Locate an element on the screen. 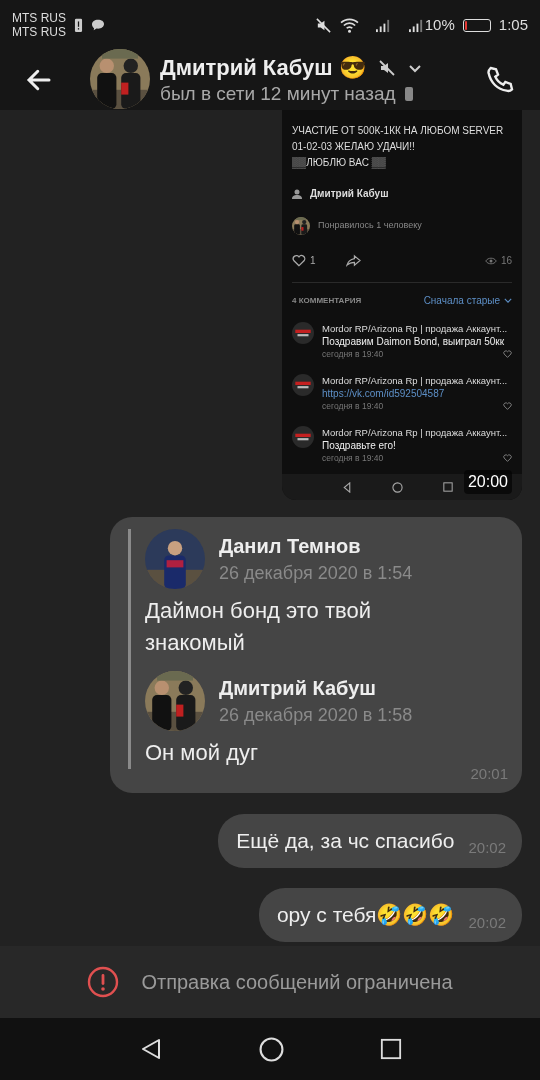 The width and height of the screenshot is (540, 1080). battery-alert-icon is located at coordinates (78, 25).